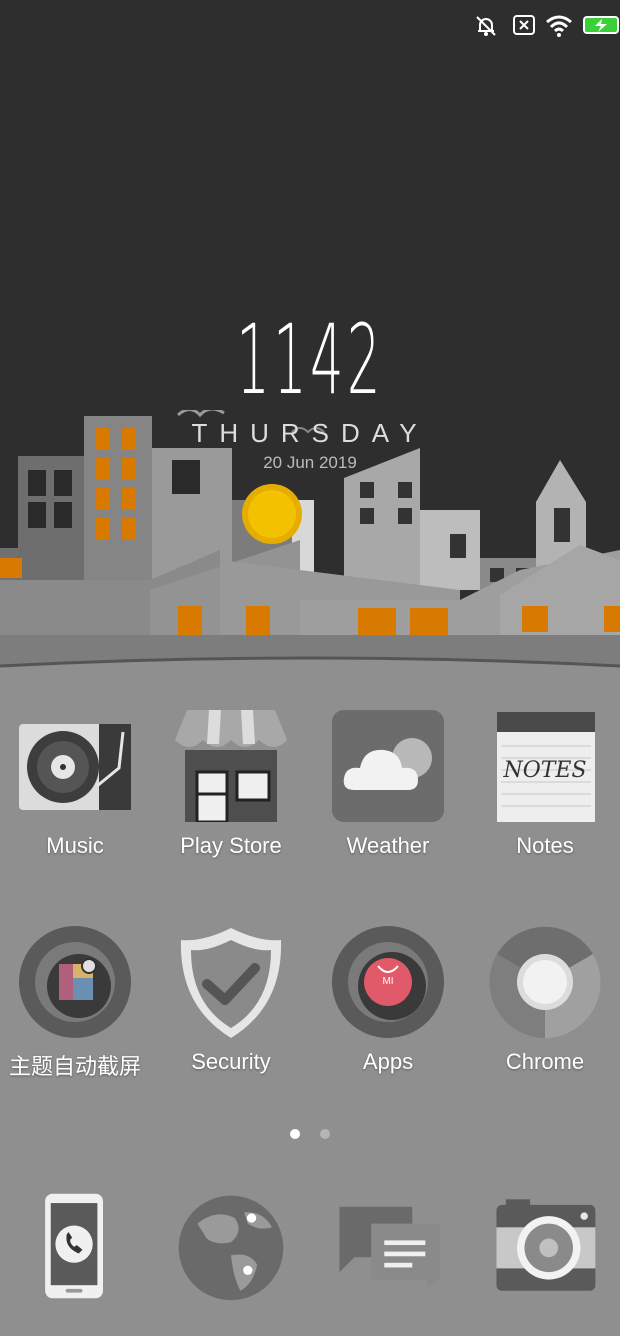 This screenshot has width=620, height=1336. Describe the element at coordinates (601, 25) in the screenshot. I see `battery-charging-icon` at that location.